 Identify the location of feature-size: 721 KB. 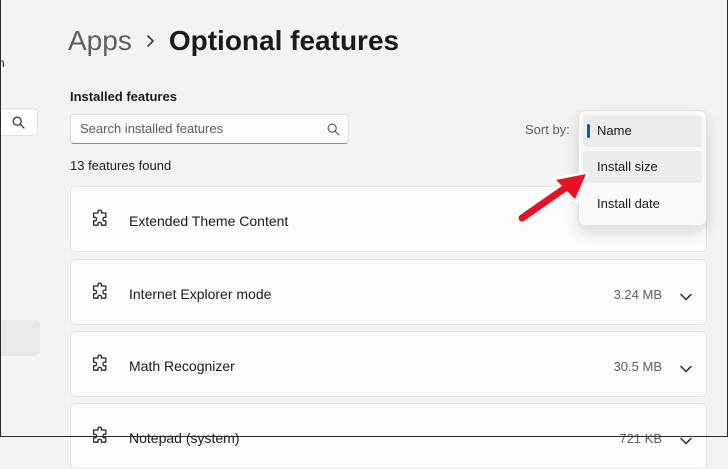
(640, 438).